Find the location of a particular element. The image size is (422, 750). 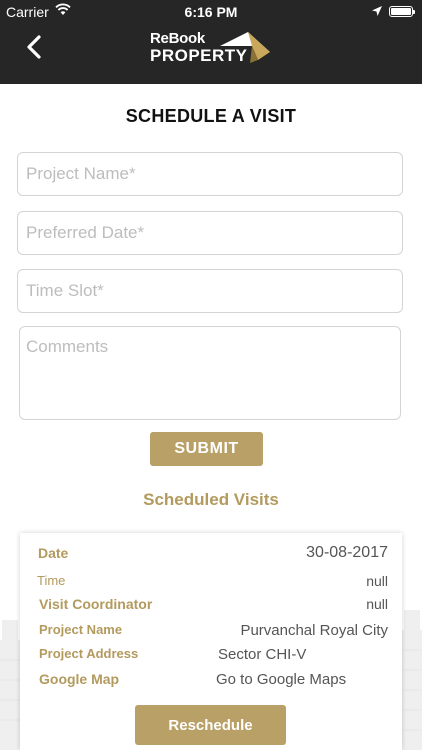

time-slot-input is located at coordinates (210, 291).